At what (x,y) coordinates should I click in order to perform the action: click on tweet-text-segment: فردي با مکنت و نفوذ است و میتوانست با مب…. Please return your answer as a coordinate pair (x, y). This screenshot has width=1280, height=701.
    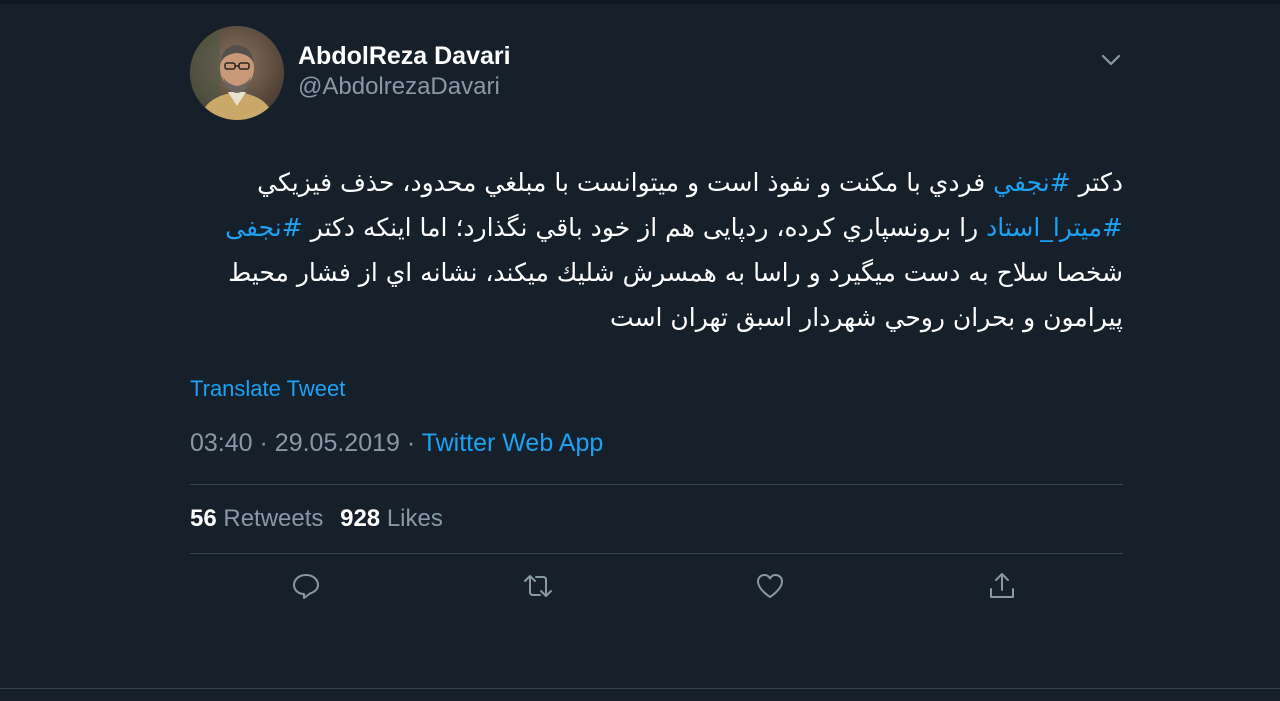
    Looking at the image, I should click on (625, 182).